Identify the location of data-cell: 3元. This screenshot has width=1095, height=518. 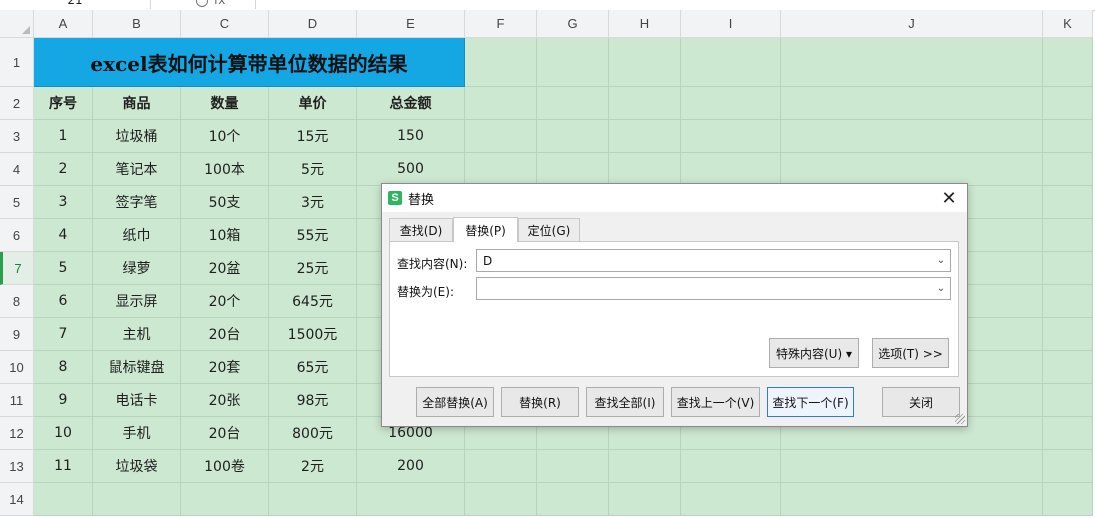
(313, 202).